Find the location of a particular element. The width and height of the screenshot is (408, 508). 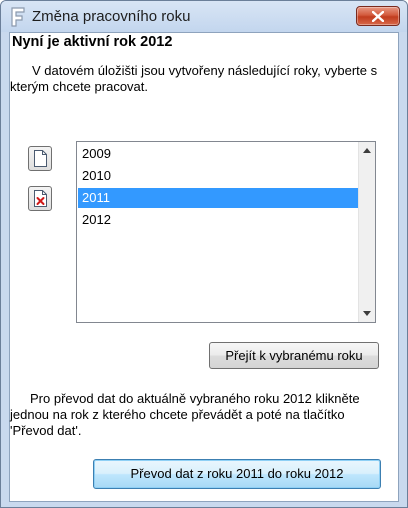

close-button is located at coordinates (378, 16).